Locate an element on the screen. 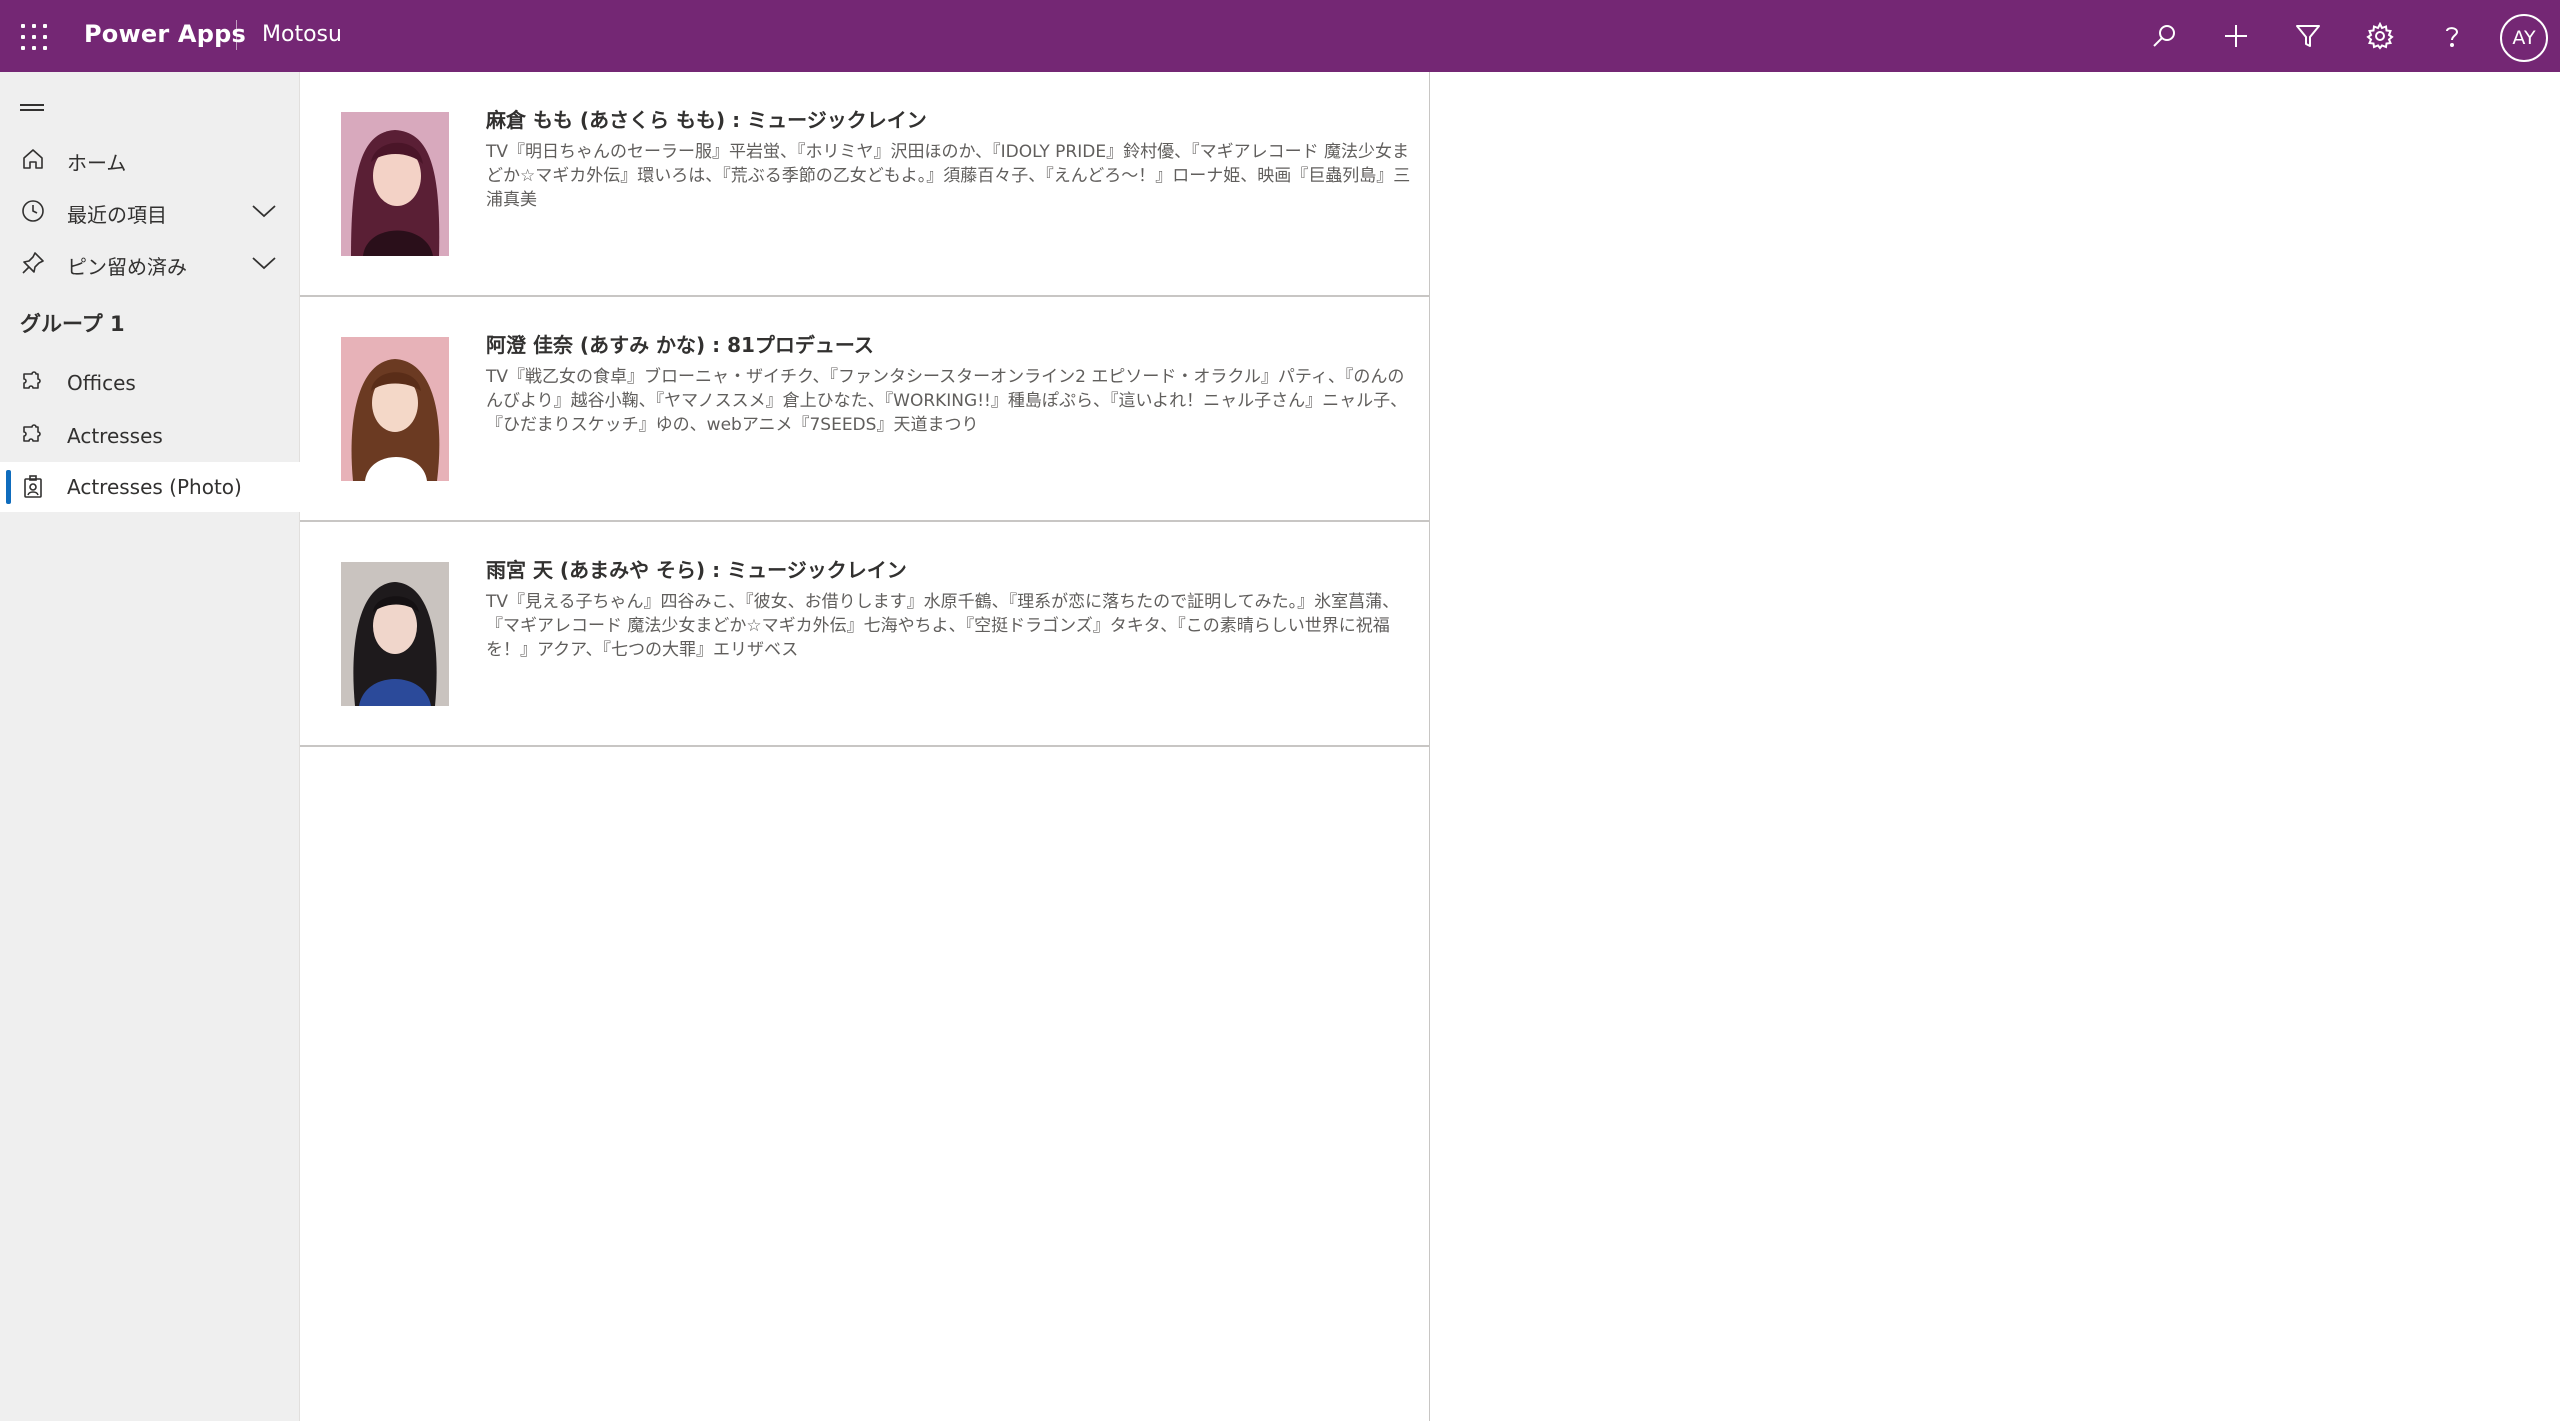  sidebar-item-actresses: Actresses is located at coordinates (150, 436).